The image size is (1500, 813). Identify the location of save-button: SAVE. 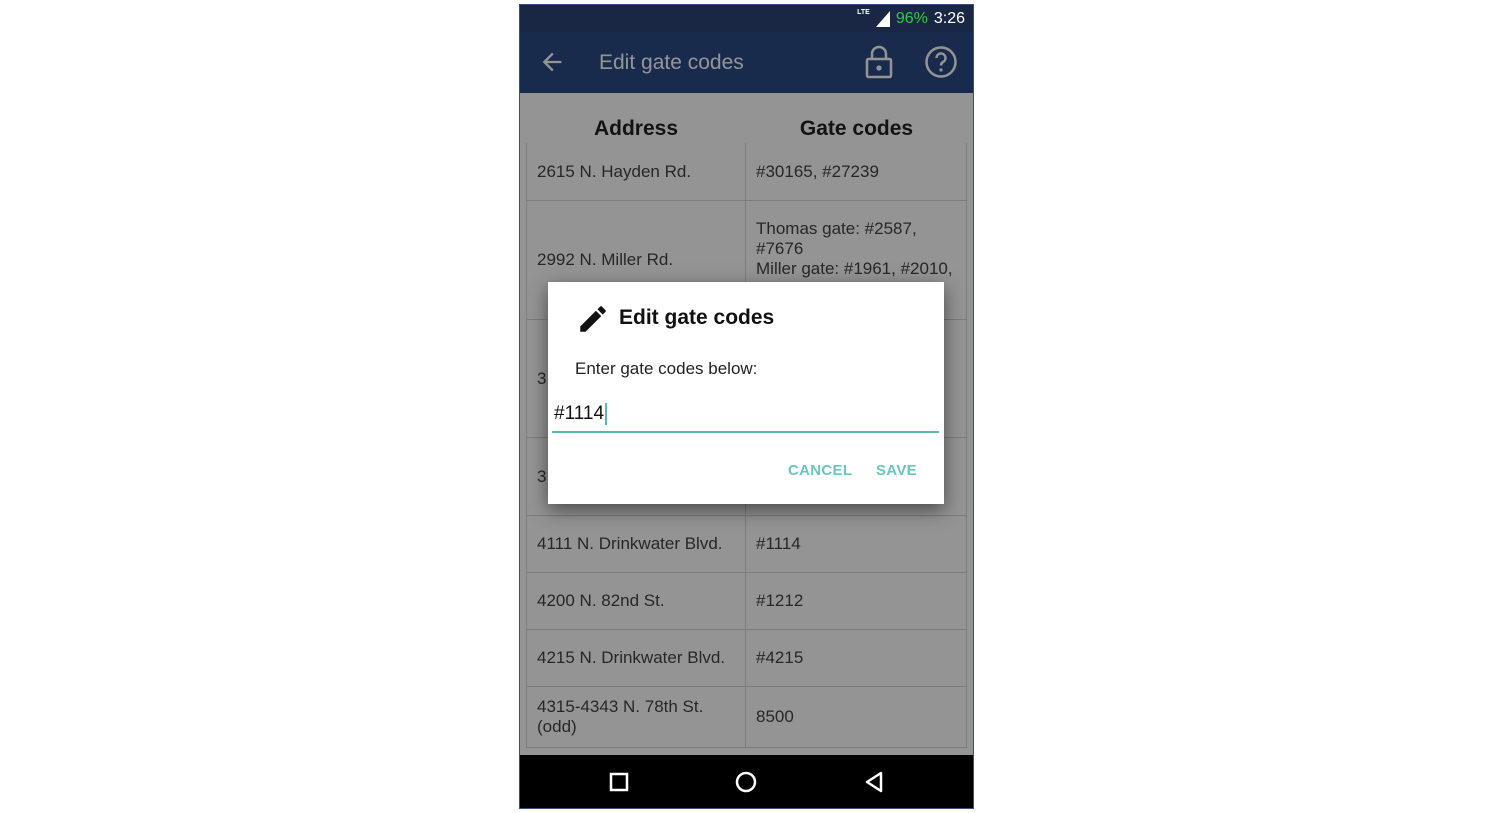
(896, 470).